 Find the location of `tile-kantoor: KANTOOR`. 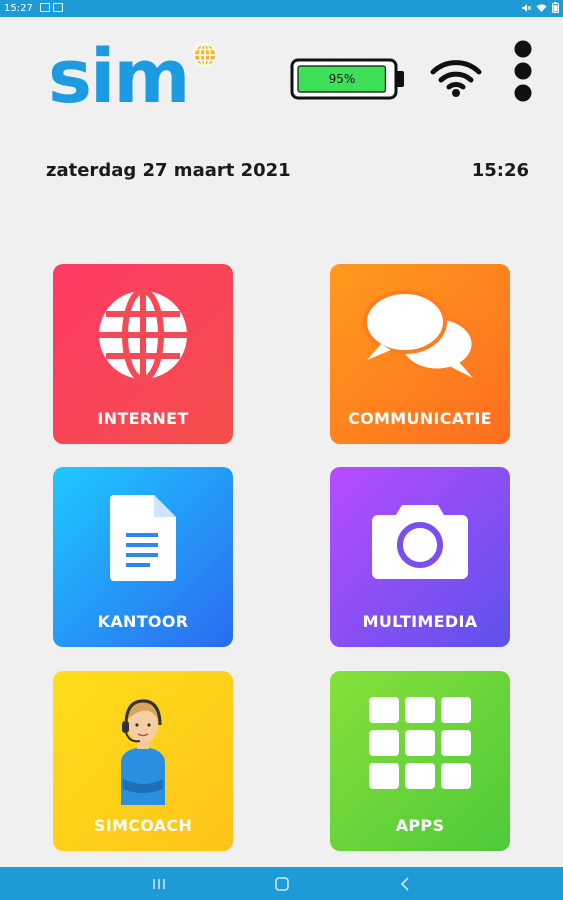

tile-kantoor: KANTOOR is located at coordinates (143, 557).